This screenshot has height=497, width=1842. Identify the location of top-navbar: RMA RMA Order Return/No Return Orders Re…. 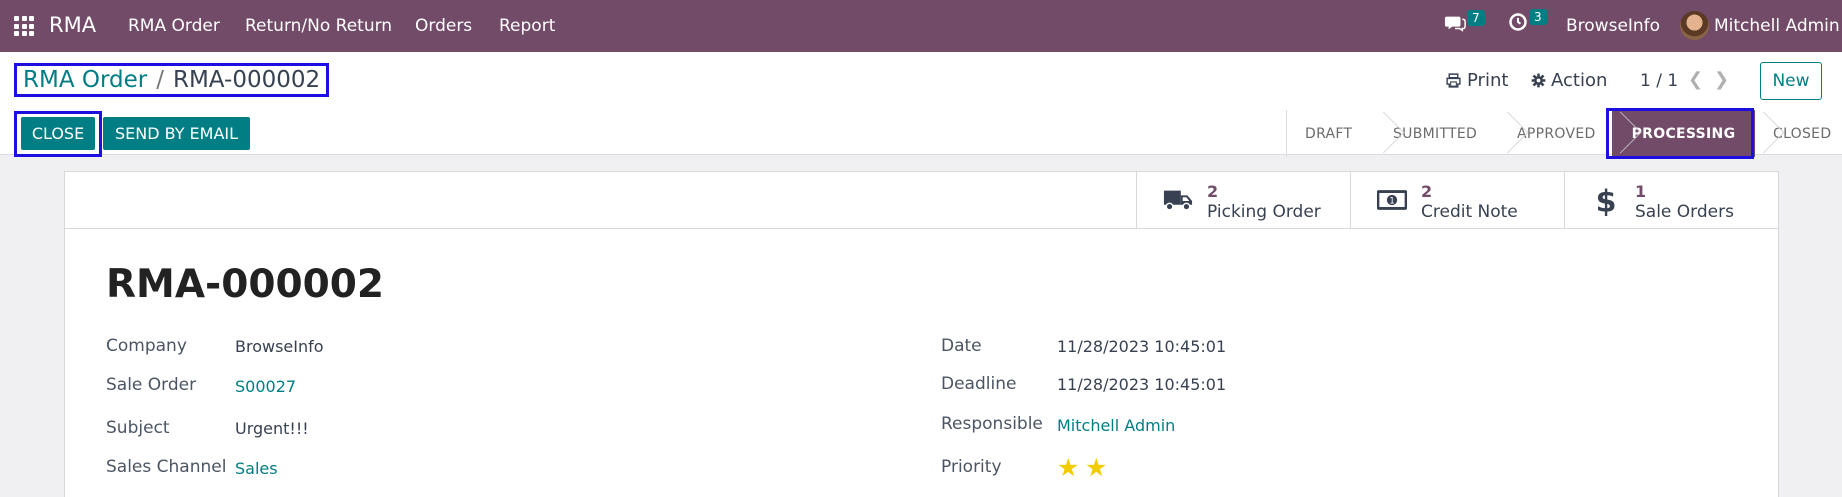
(921, 26).